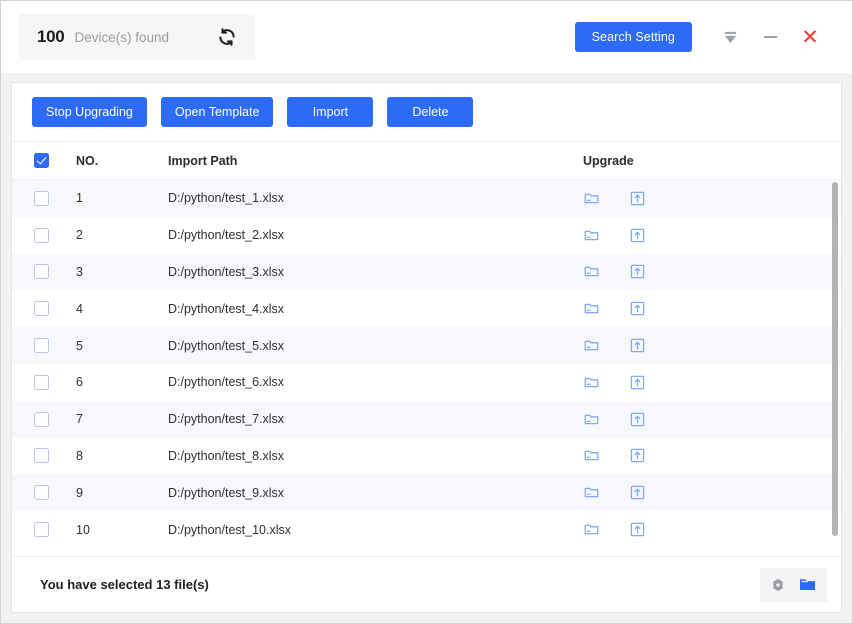 The image size is (853, 624). I want to click on status-footer: You have selected 13 file(s), so click(426, 584).